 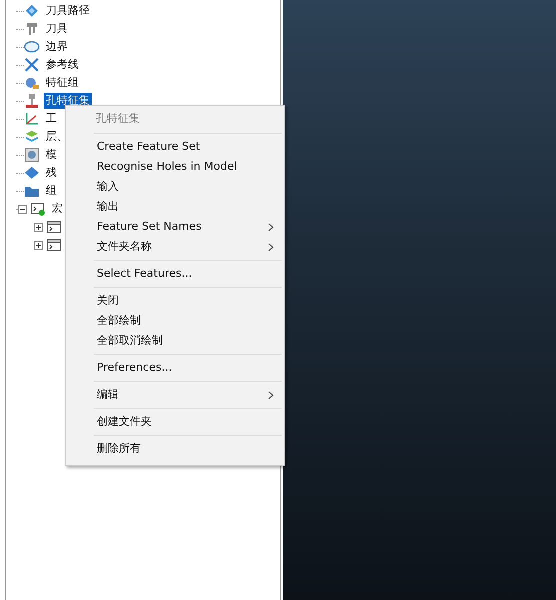 What do you see at coordinates (32, 11) in the screenshot?
I see `toolpath-icon` at bounding box center [32, 11].